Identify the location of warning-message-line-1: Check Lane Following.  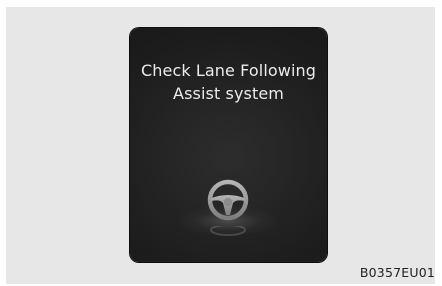
(228, 70).